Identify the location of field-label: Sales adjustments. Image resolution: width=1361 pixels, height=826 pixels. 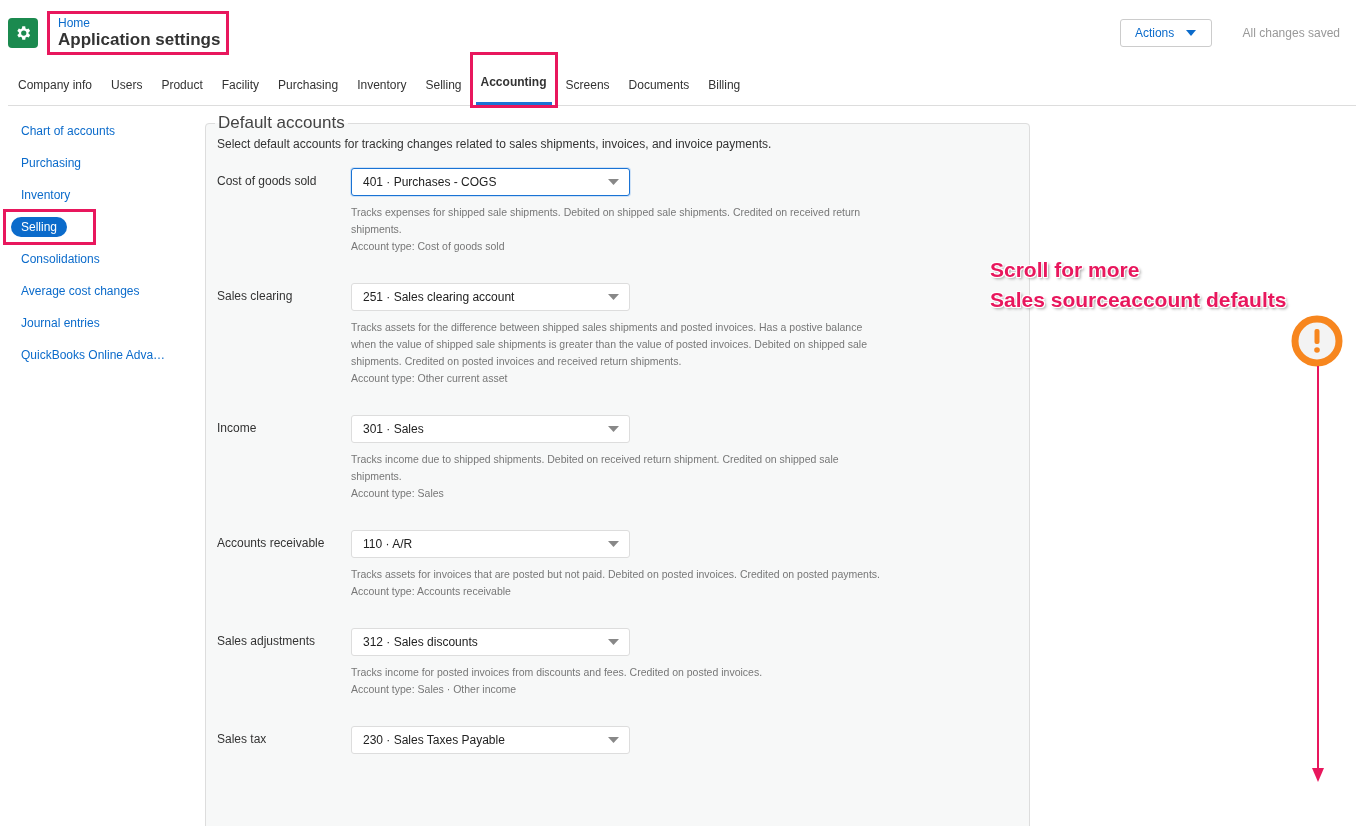
(267, 641).